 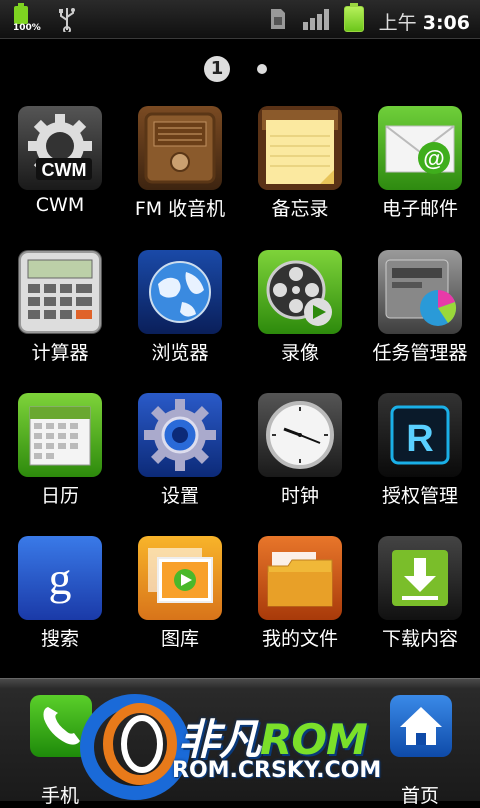 I want to click on app-label: 设置, so click(x=179, y=496).